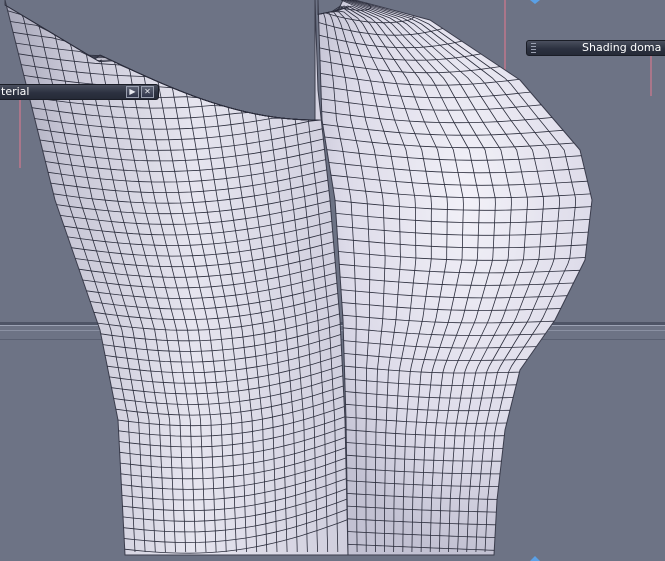 The image size is (665, 561). I want to click on play-icon: ▶, so click(132, 92).